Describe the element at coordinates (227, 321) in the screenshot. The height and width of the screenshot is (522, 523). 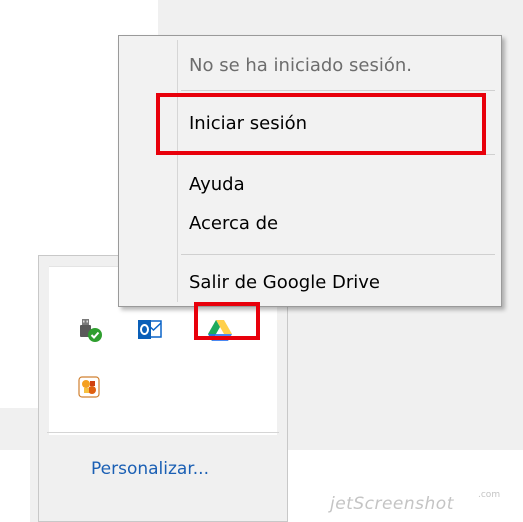
I see `drive-icon-highlight-box` at that location.